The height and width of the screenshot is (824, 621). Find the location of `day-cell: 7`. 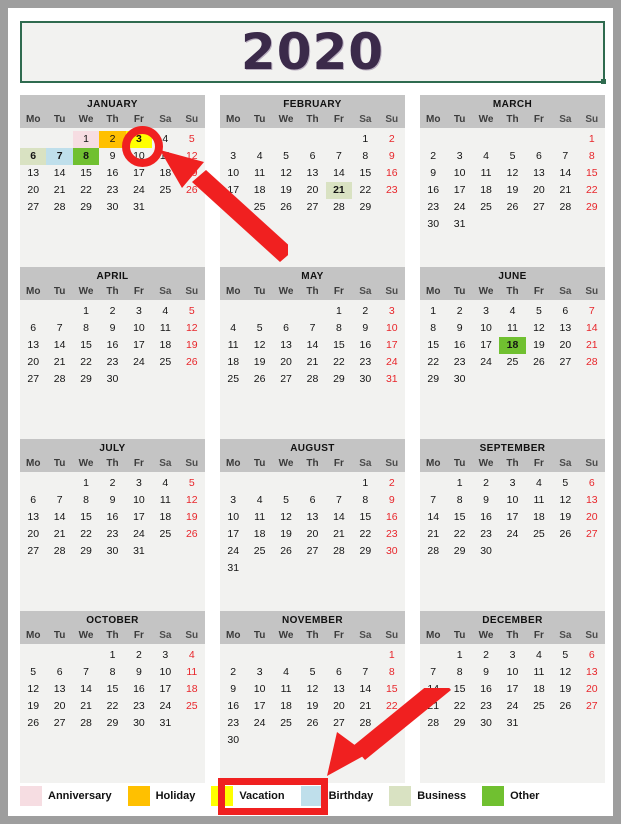

day-cell: 7 is located at coordinates (339, 500).